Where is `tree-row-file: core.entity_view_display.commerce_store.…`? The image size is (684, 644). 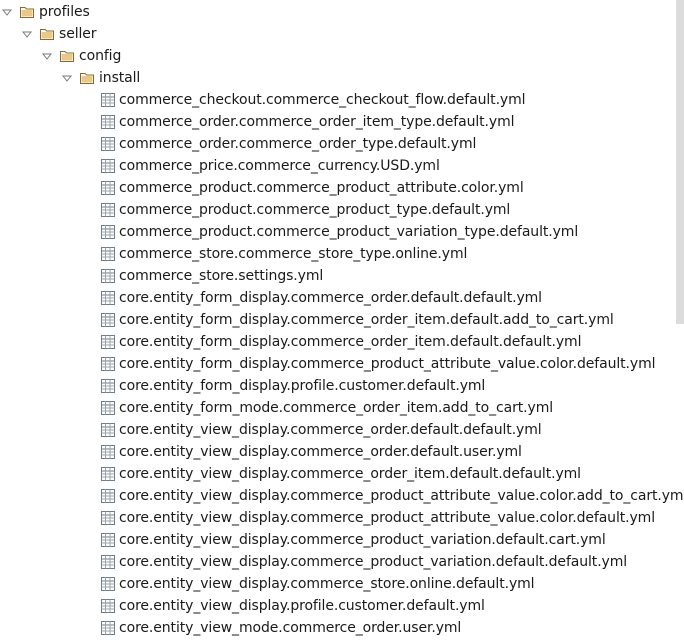
tree-row-file: core.entity_view_display.commerce_store.… is located at coordinates (318, 584).